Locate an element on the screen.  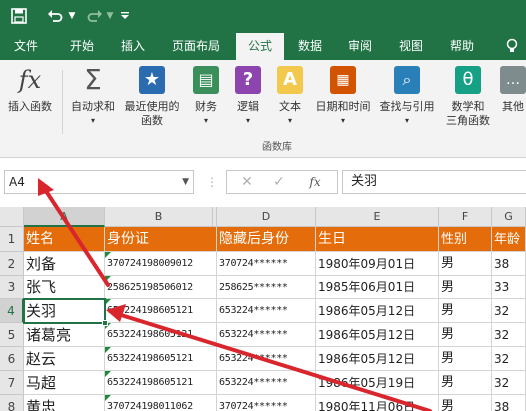
cell-name: 赵云 is located at coordinates (64, 359).